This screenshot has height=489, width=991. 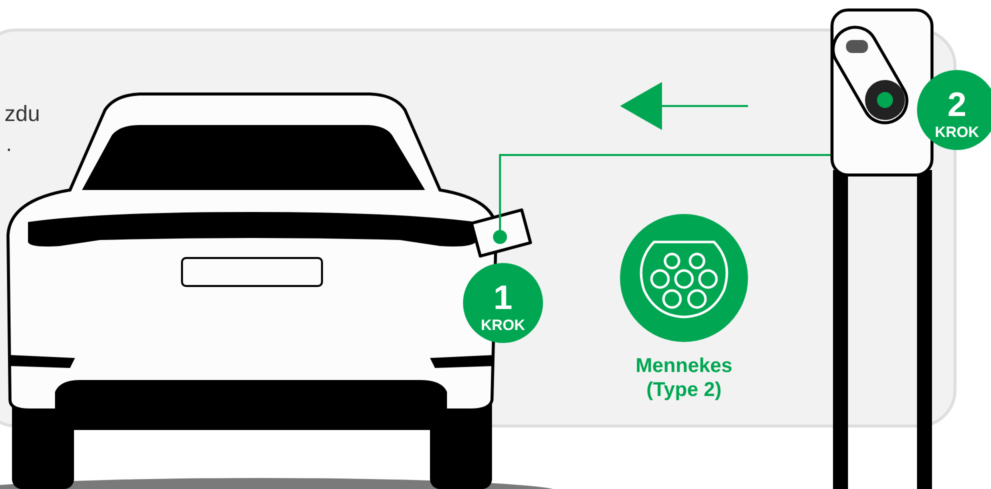 I want to click on arrow-icon, so click(x=684, y=106).